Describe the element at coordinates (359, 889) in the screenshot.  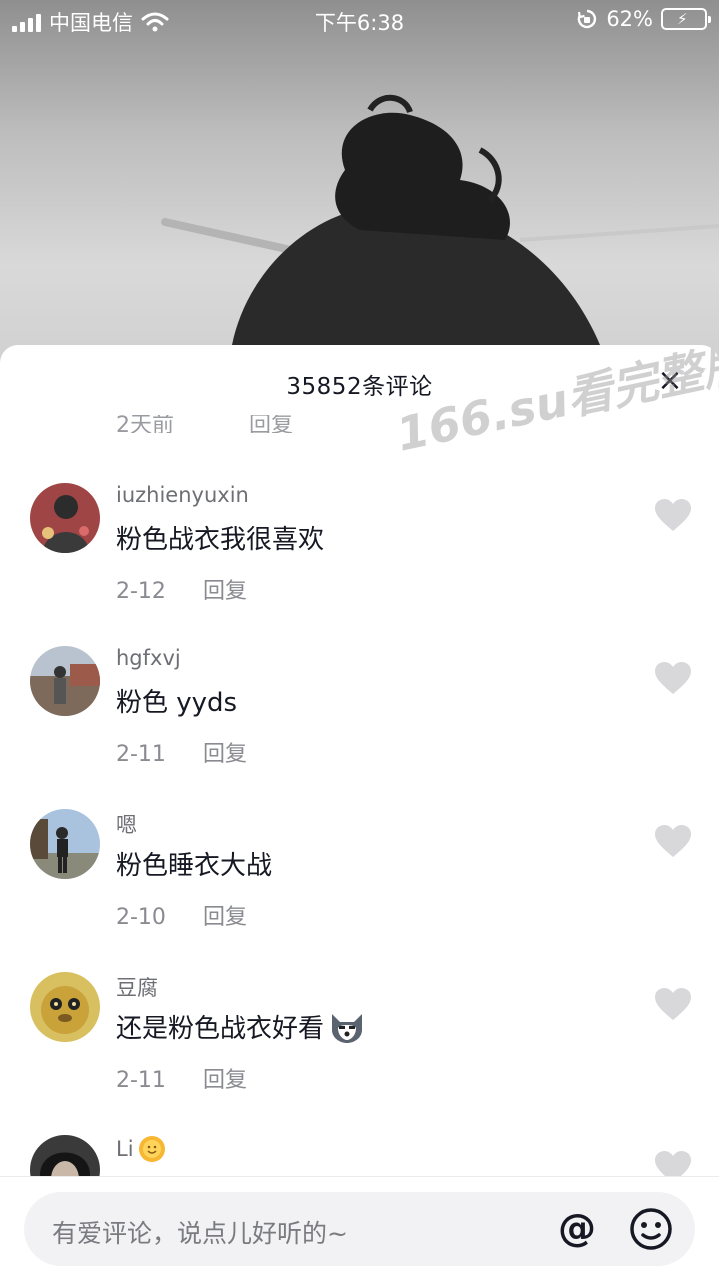
I see `comment-item: 嗯 粉色睡衣大战 2-10 回复` at that location.